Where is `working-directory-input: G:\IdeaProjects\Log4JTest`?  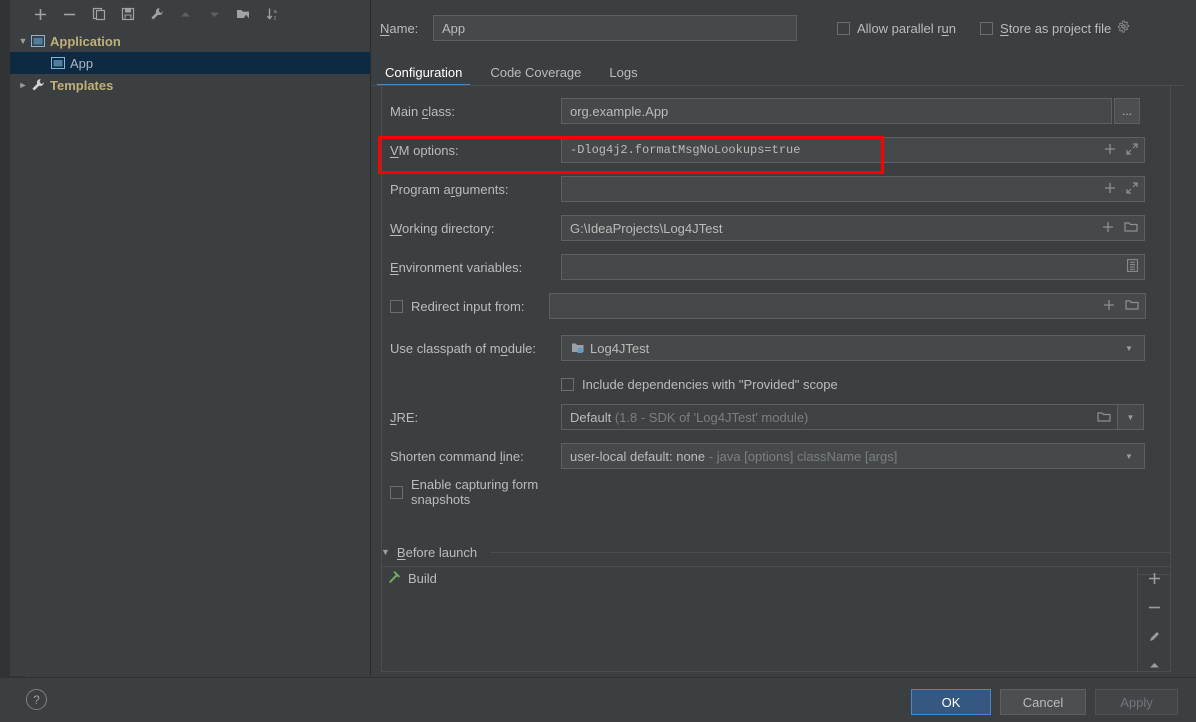
working-directory-input: G:\IdeaProjects\Log4JTest is located at coordinates (853, 228).